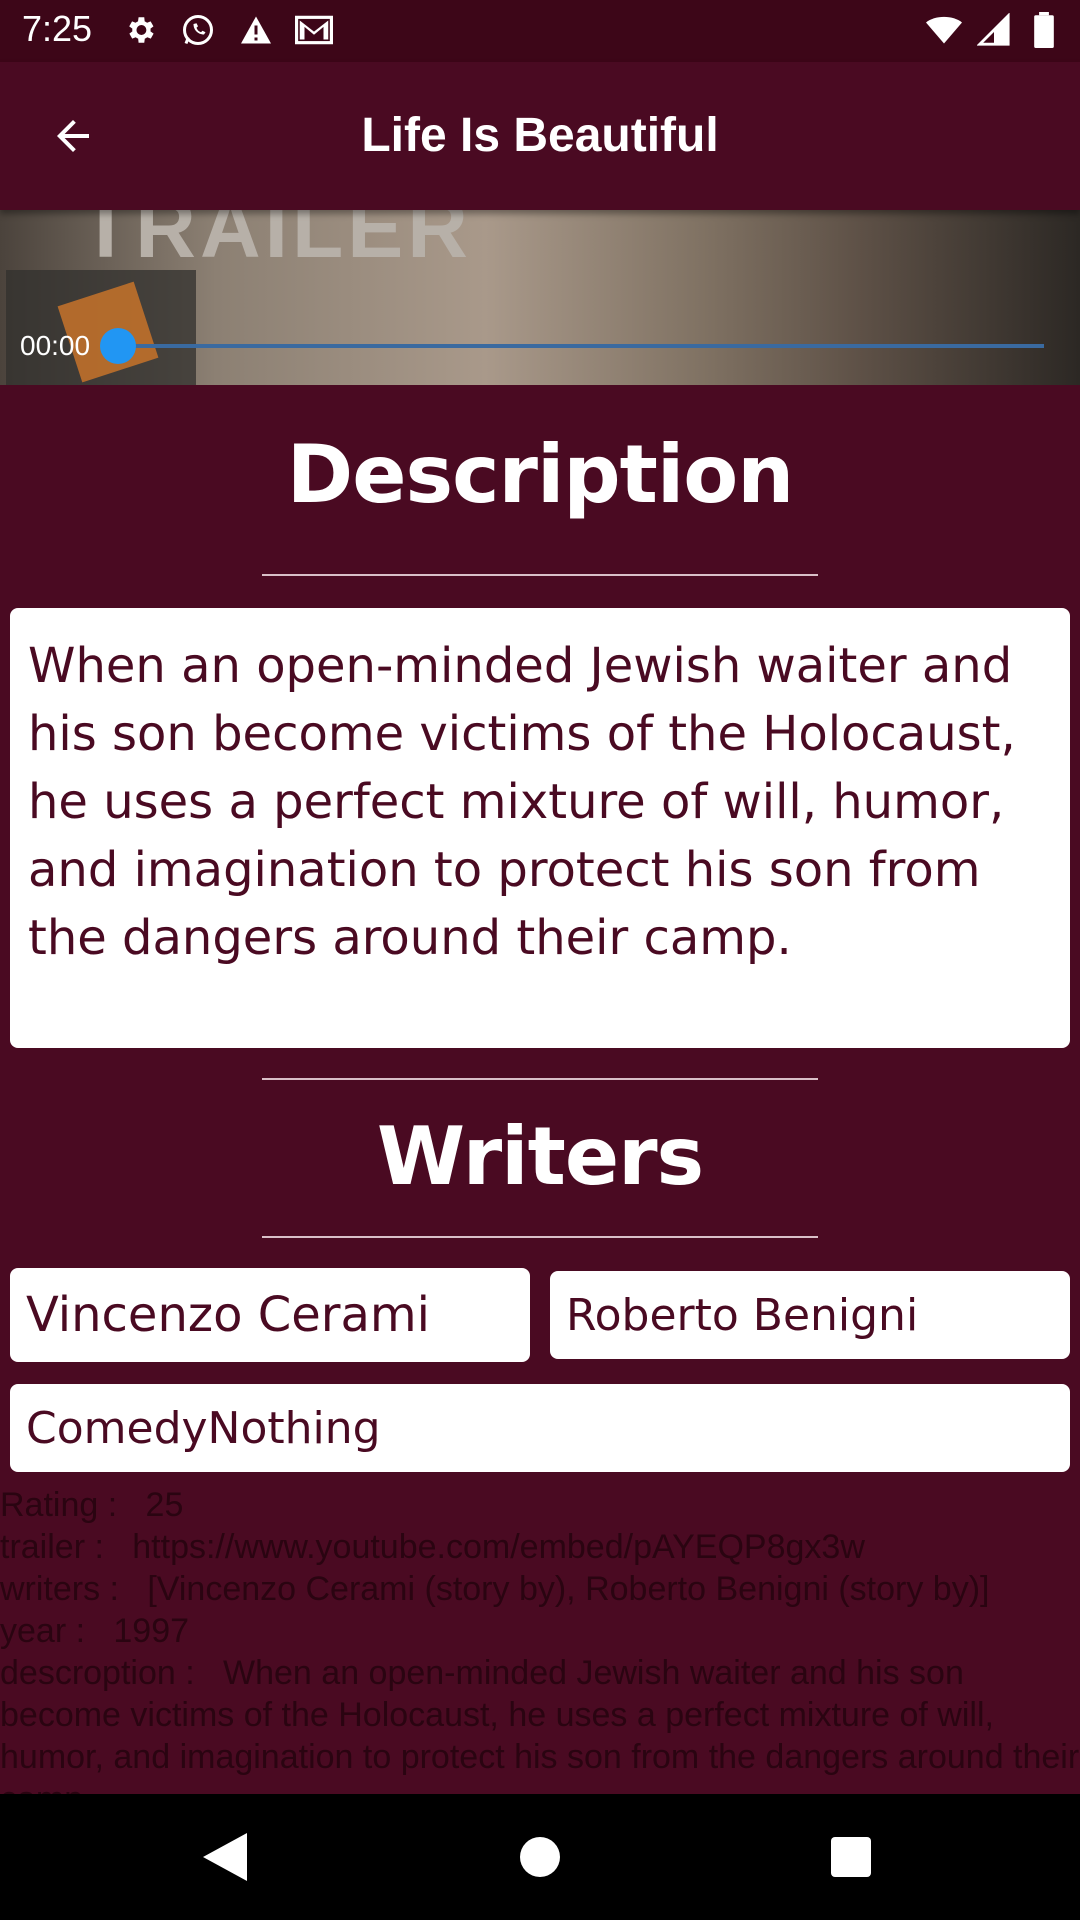  What do you see at coordinates (944, 30) in the screenshot?
I see `wifi-icon` at bounding box center [944, 30].